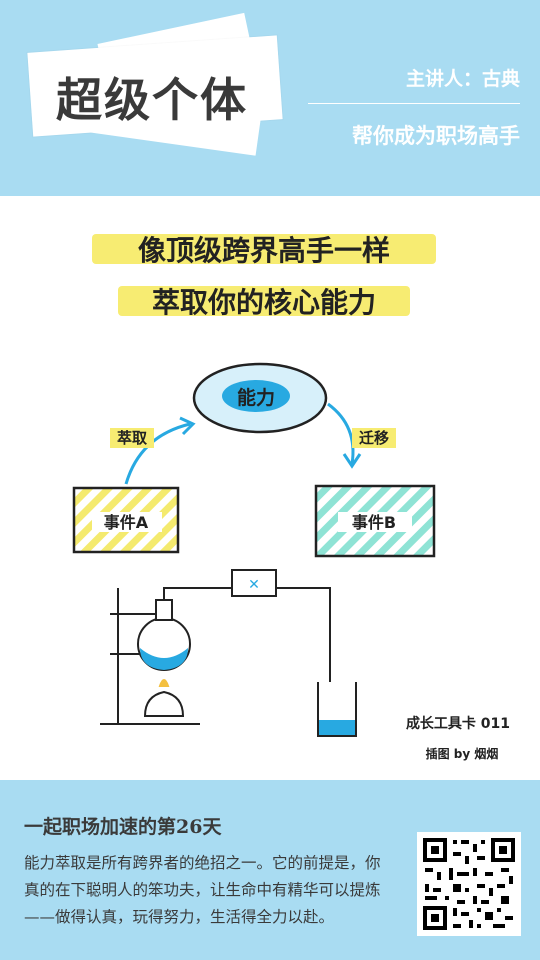  Describe the element at coordinates (132, 438) in the screenshot. I see `extract-label: 萃取` at that location.